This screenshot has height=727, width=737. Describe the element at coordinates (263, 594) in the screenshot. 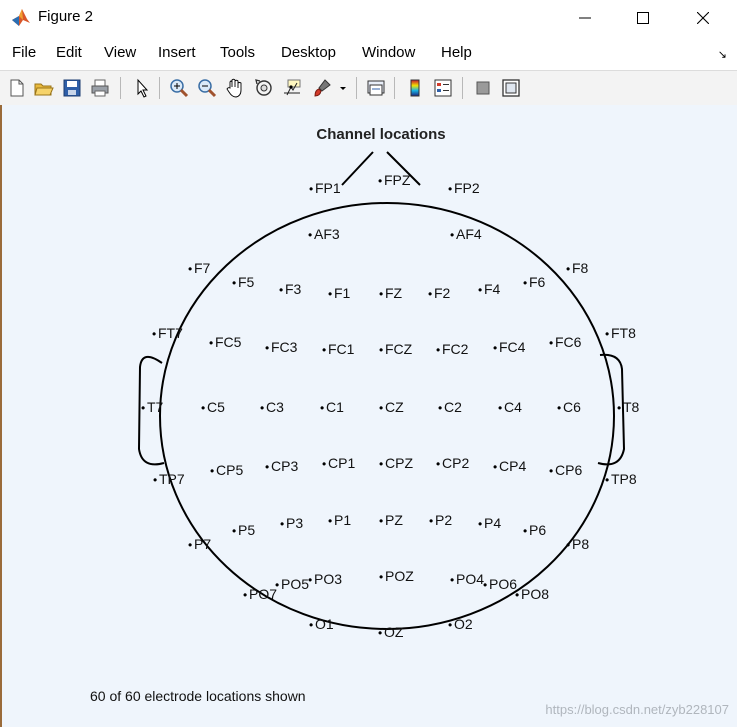

I see `electrode-label: PO7` at that location.